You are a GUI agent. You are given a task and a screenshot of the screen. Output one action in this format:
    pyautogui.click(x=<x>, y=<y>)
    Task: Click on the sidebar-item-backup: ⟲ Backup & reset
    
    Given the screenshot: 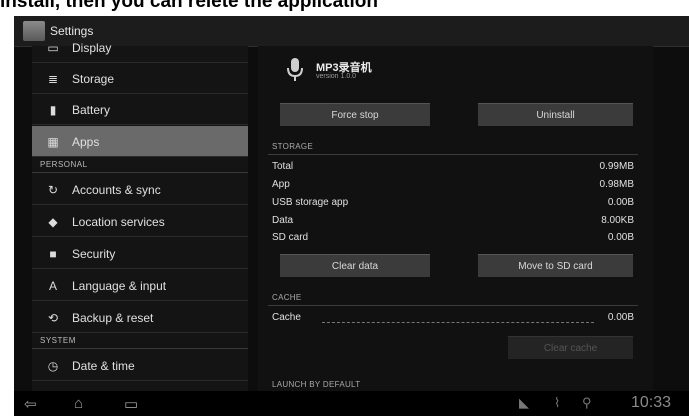 What is the action you would take?
    pyautogui.click(x=140, y=317)
    